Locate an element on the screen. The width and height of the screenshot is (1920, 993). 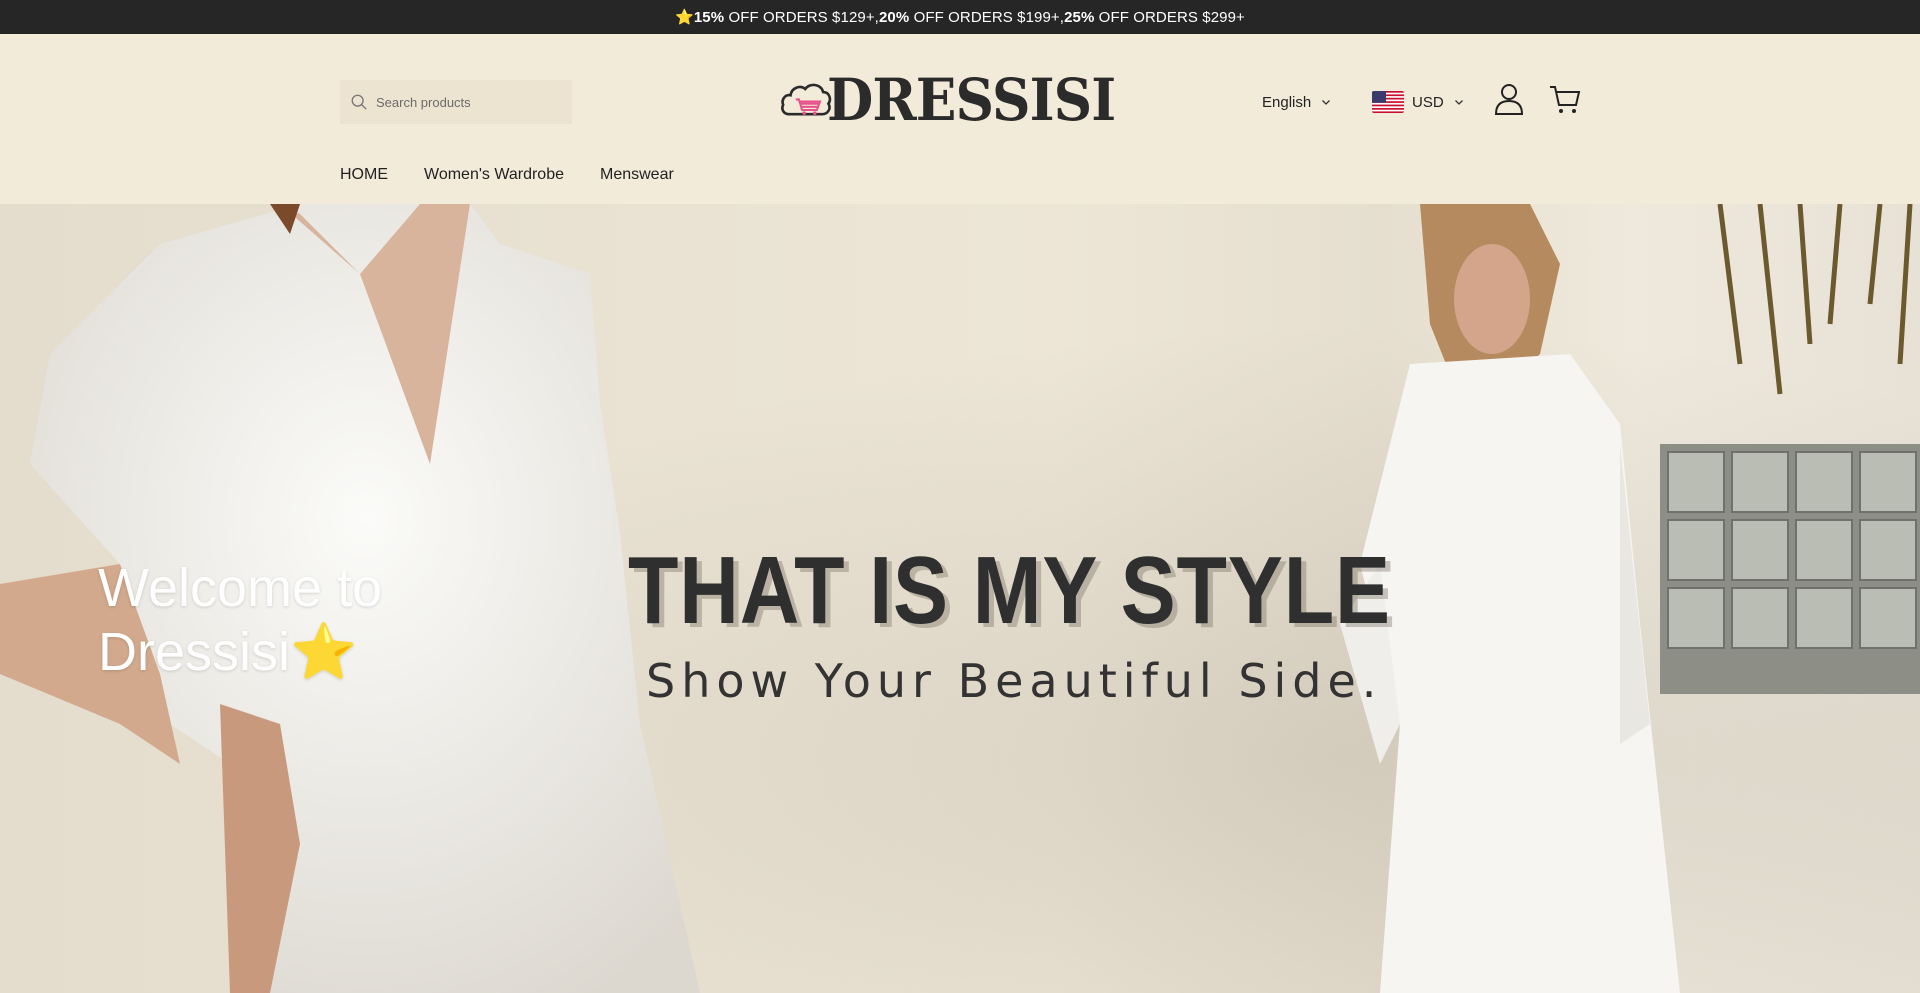
search-icon is located at coordinates (359, 102).